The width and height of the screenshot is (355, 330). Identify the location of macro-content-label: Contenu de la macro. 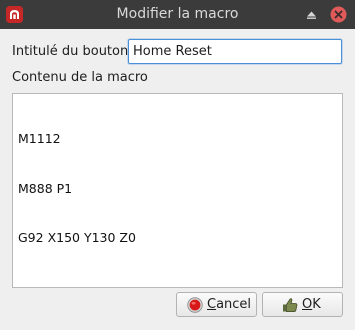
(80, 77).